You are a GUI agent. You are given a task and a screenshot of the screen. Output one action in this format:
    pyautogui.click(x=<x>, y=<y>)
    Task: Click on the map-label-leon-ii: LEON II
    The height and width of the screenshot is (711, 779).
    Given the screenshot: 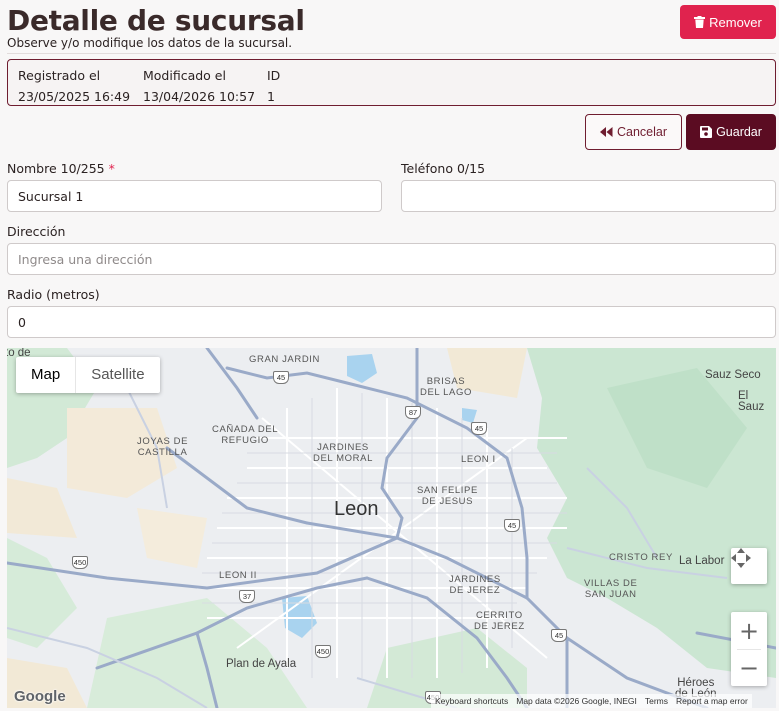 What is the action you would take?
    pyautogui.click(x=238, y=575)
    